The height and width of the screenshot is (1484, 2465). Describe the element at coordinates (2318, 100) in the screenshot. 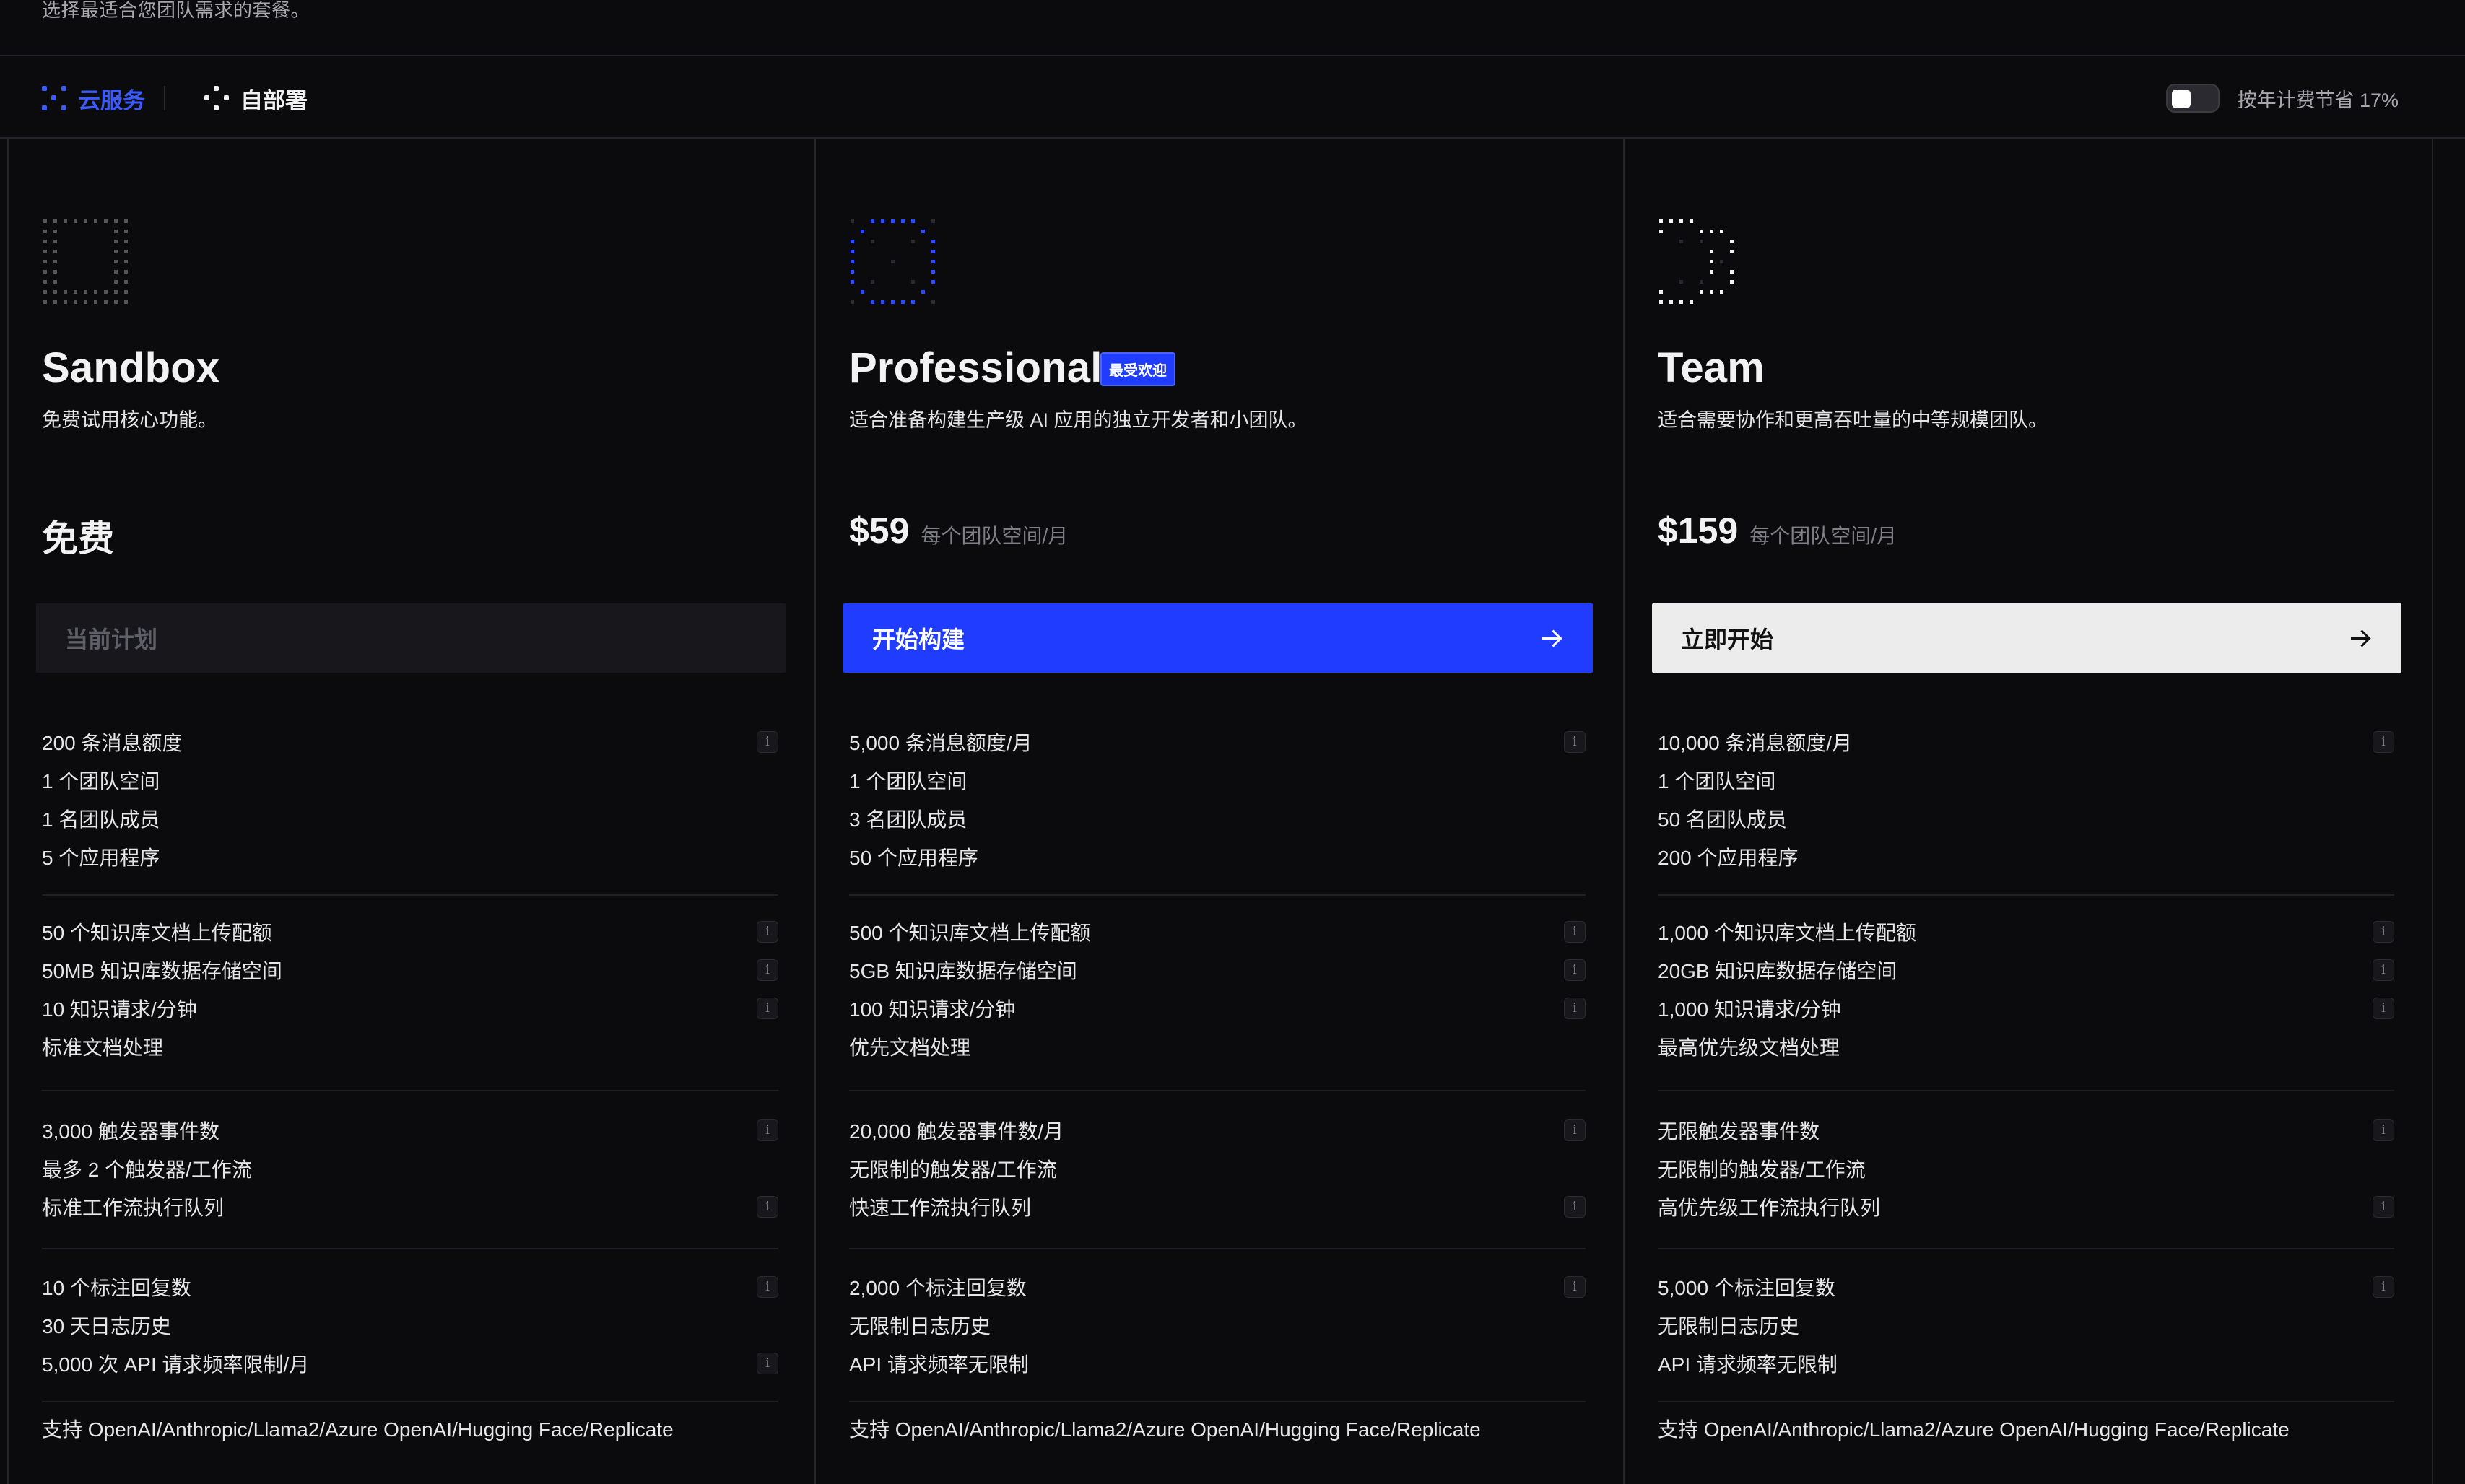

I see `annual-billing-label: 按年计费节省 17%` at that location.